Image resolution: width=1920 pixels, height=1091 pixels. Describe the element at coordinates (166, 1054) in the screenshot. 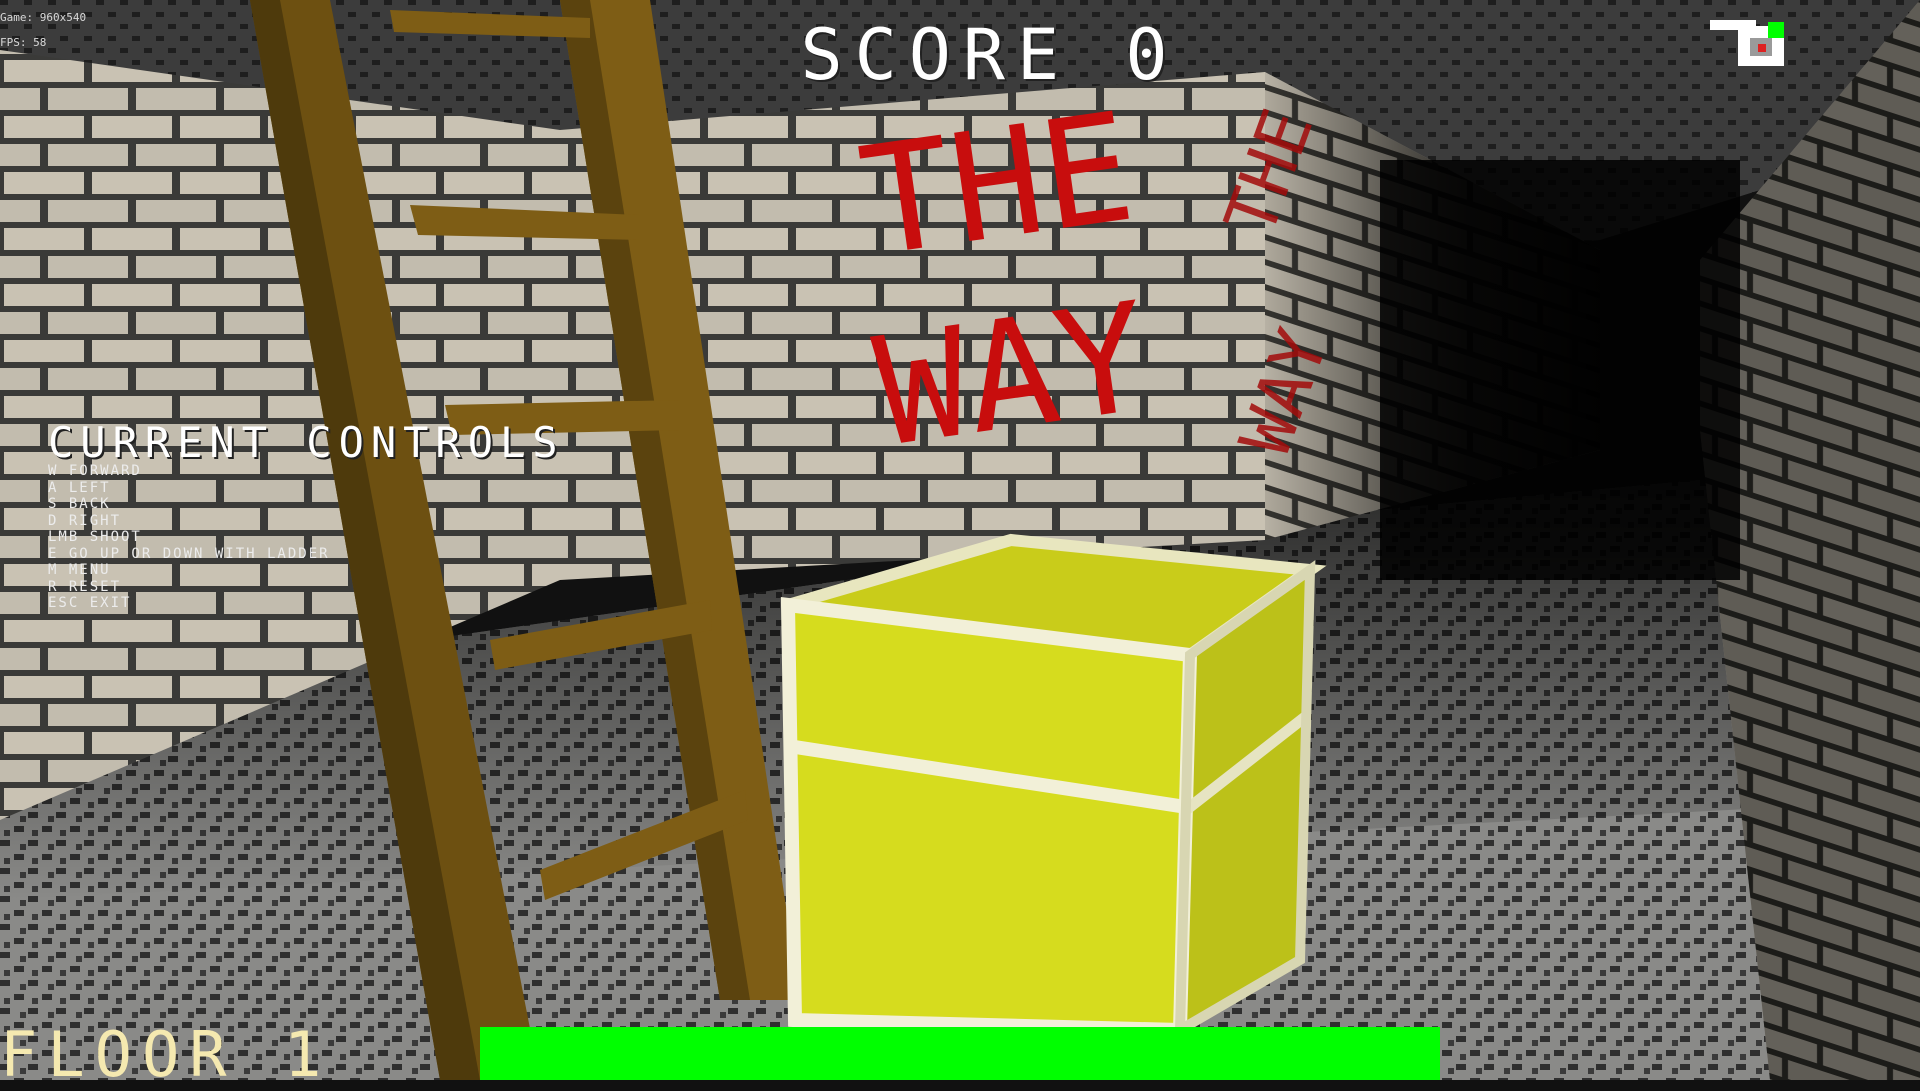

I see `floor-indicator: FLOOR 1` at that location.